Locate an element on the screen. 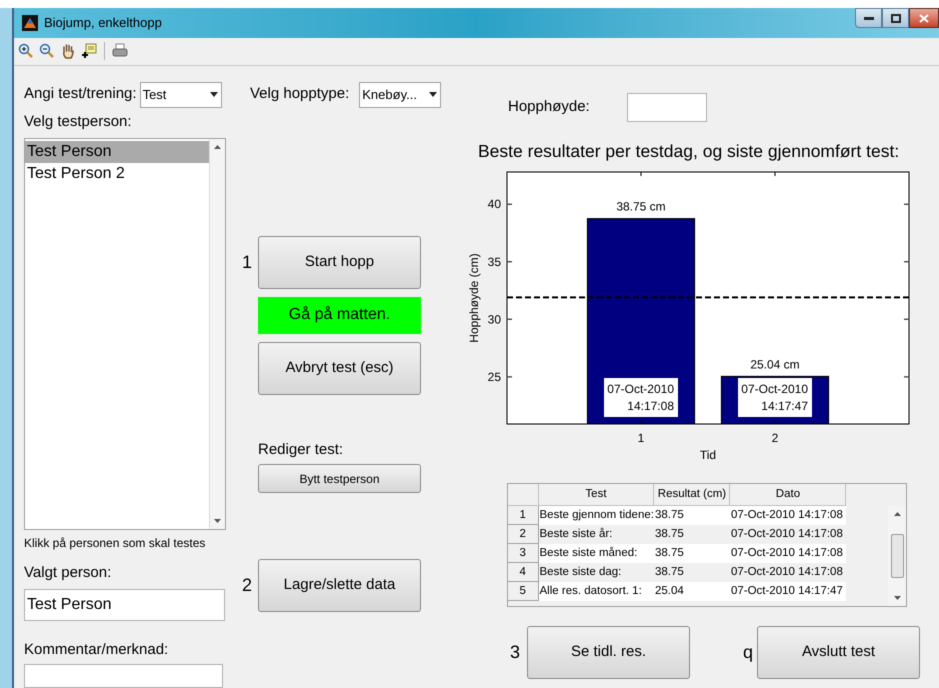 Image resolution: width=939 pixels, height=688 pixels. start-jump-button: Start hopp is located at coordinates (339, 262).